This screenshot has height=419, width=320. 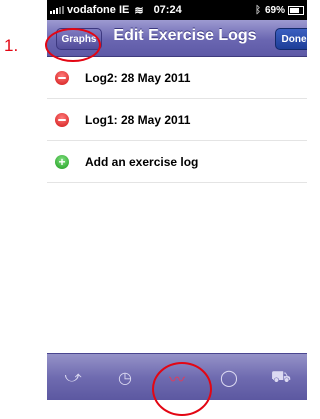 What do you see at coordinates (62, 161) in the screenshot?
I see `add-icon: +` at bounding box center [62, 161].